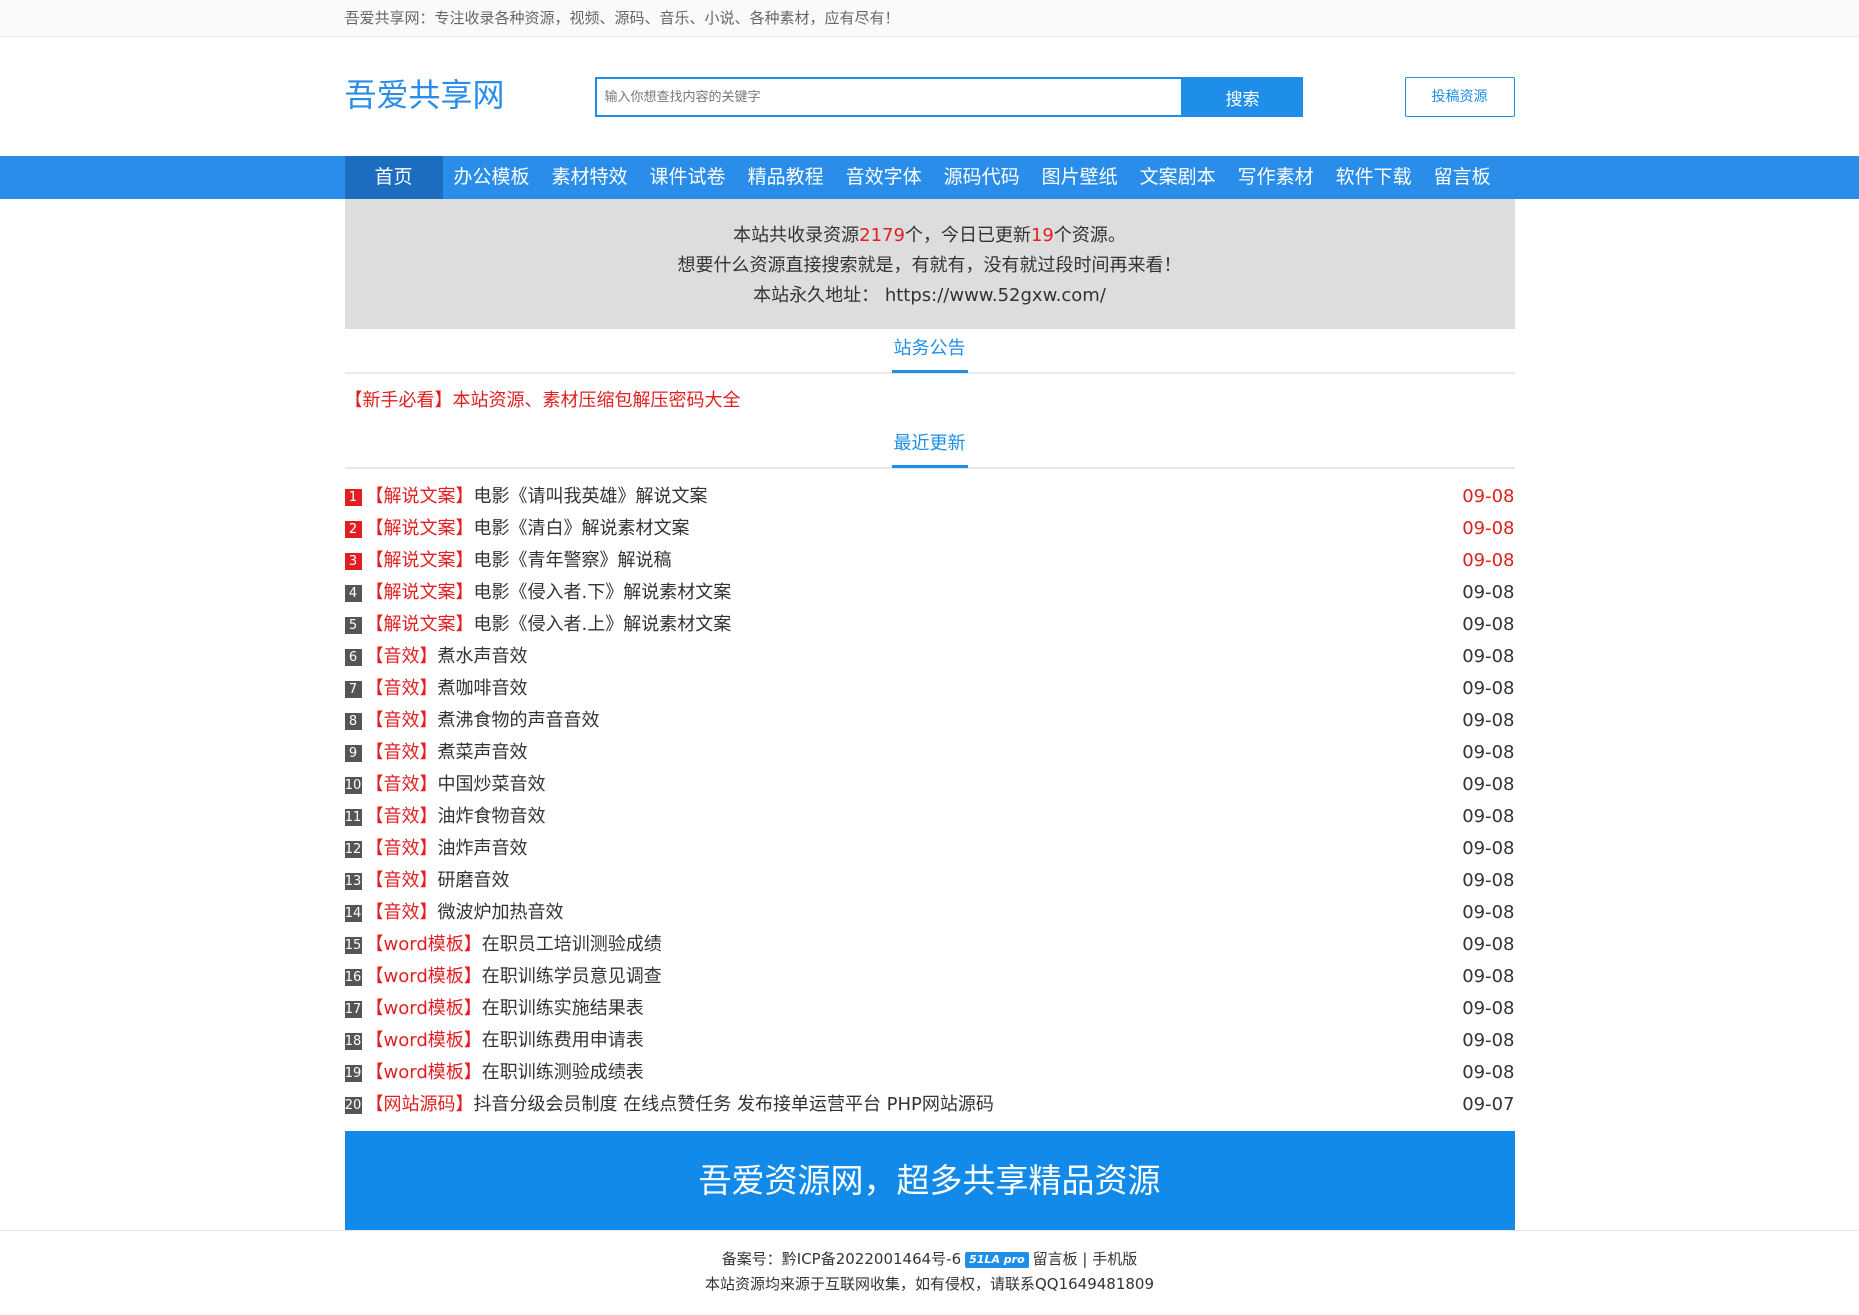 The height and width of the screenshot is (1315, 1859). What do you see at coordinates (519, 561) in the screenshot?
I see `list-item-link: 【解说文案】电影《青年警察》解说稿` at bounding box center [519, 561].